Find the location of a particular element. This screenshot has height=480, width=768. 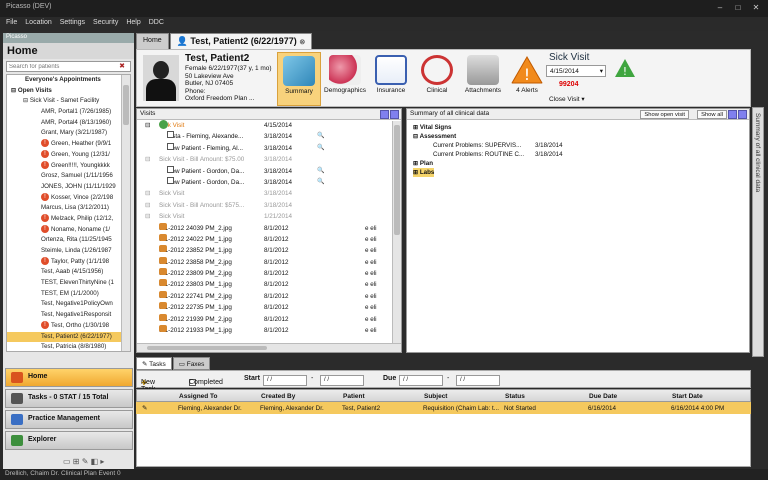

list-item: 8-1-2012 24022 PM_1.jpg 8/1/2012 e eli is located at coordinates (269, 239).